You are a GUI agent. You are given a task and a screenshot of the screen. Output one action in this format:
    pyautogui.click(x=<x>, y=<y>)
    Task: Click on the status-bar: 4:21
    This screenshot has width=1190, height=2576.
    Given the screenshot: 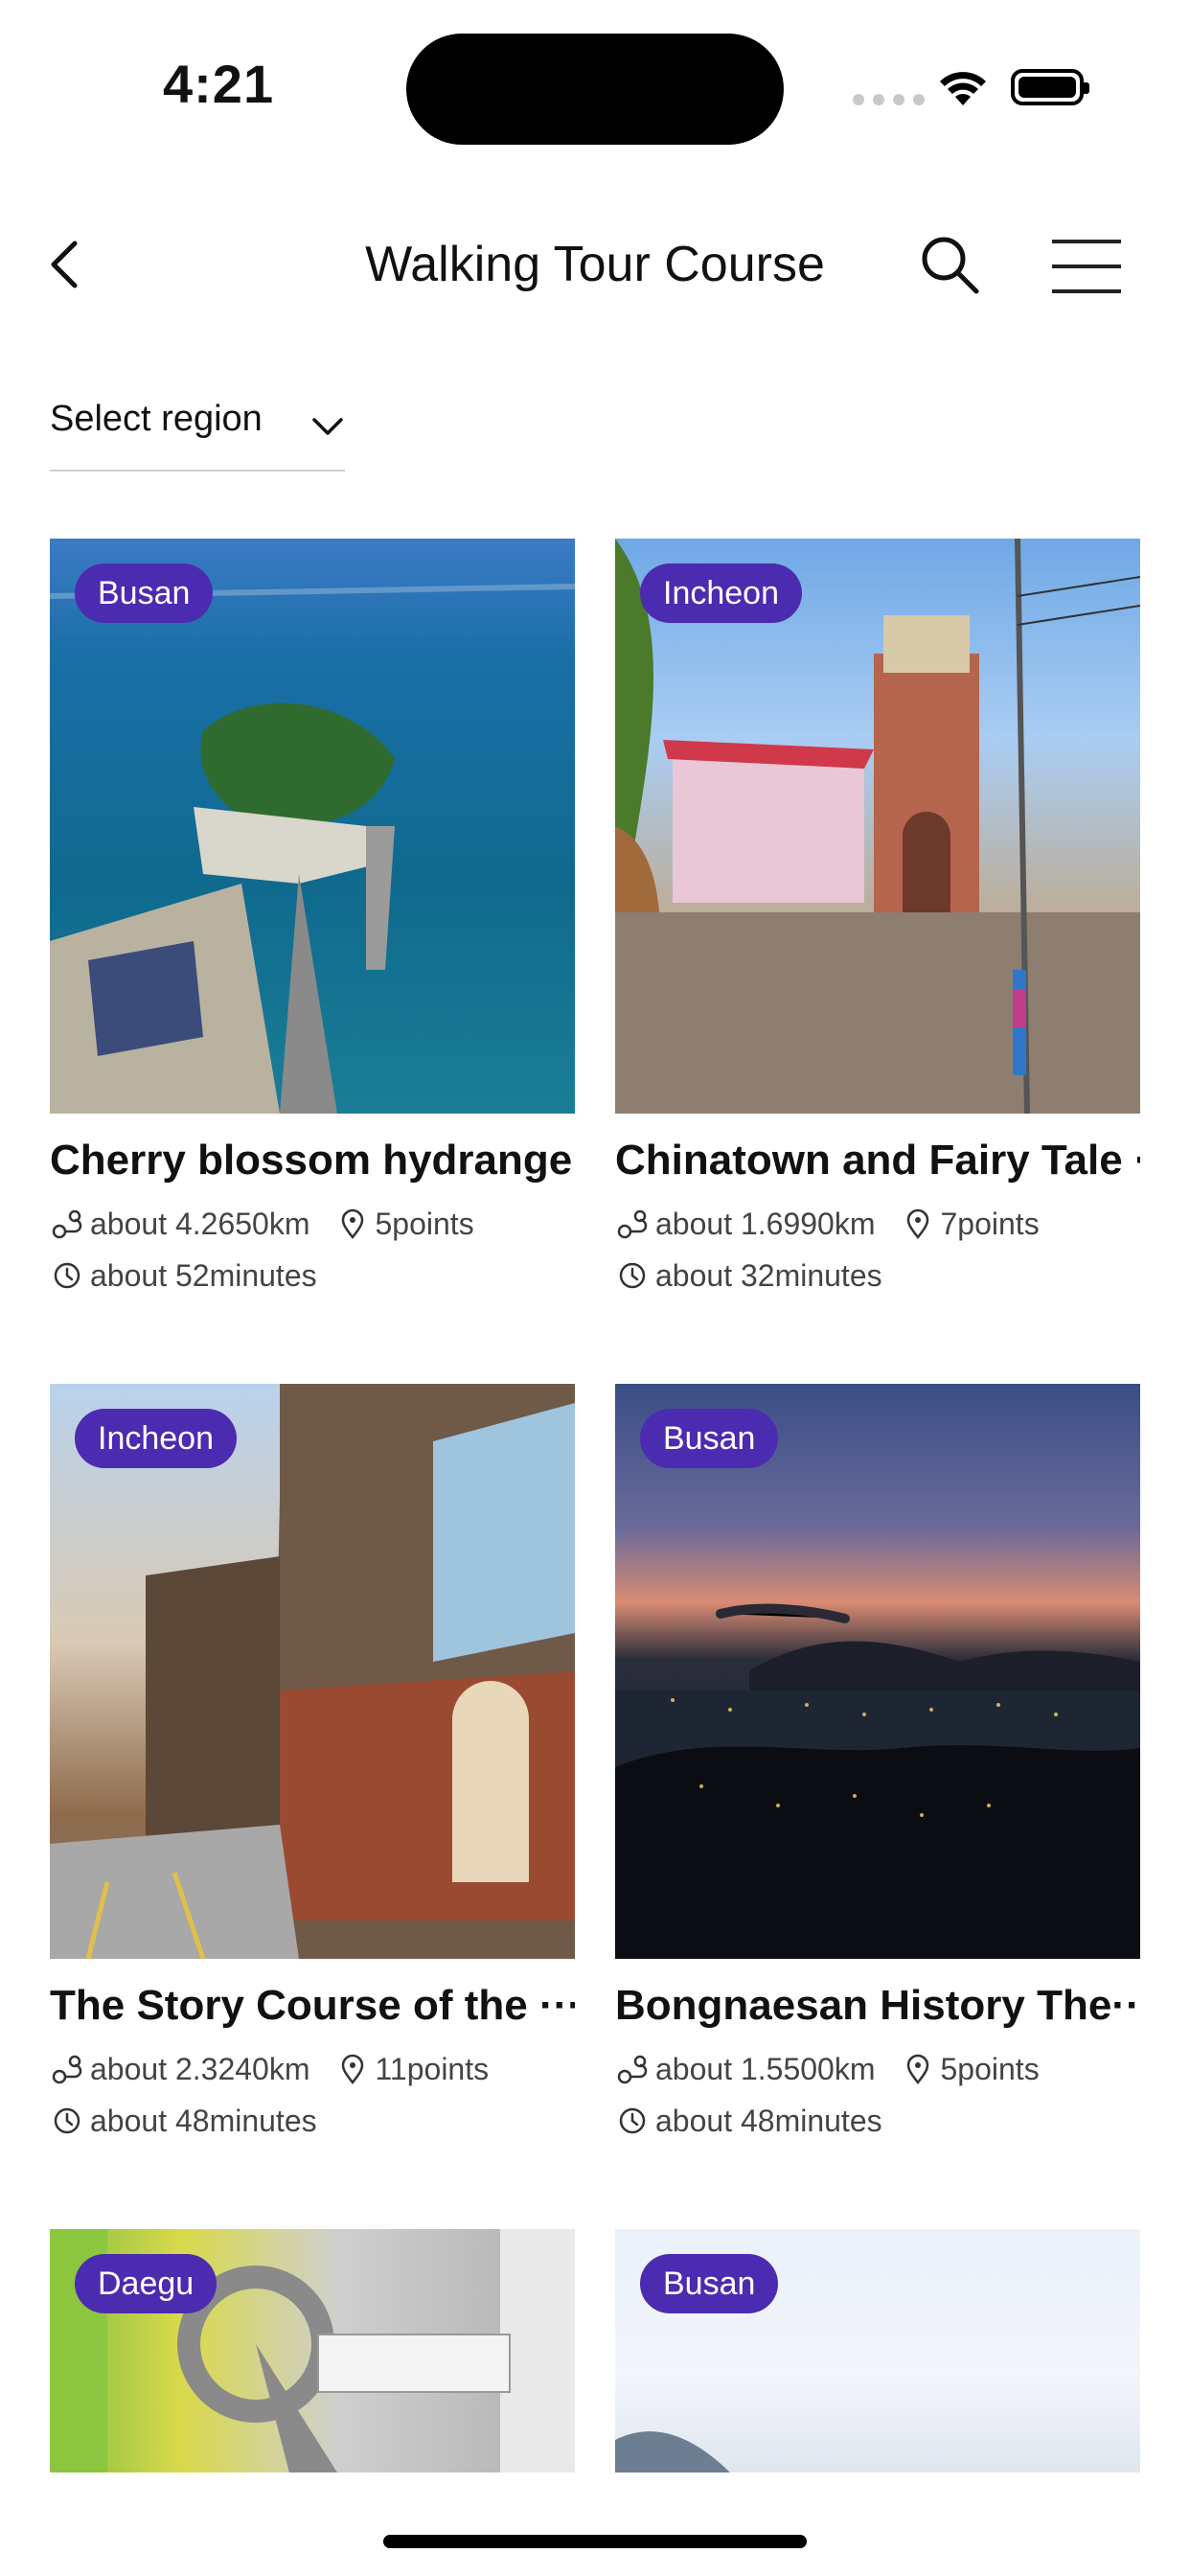 What is the action you would take?
    pyautogui.click(x=595, y=81)
    